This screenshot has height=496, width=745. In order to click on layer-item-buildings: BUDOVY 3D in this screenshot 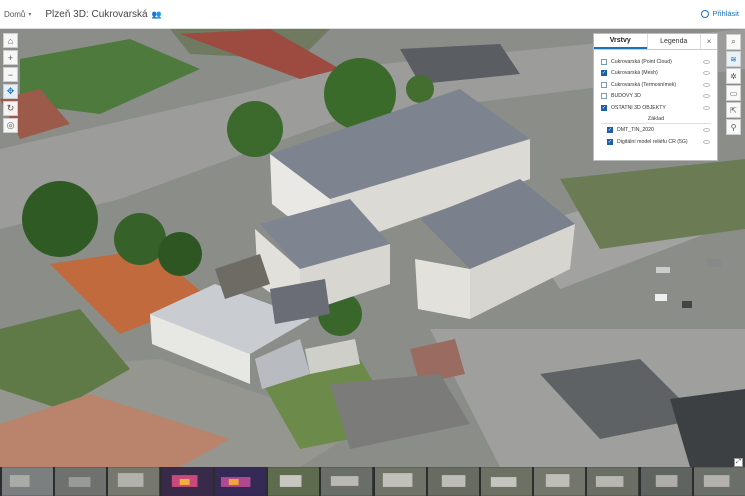, I will do `click(656, 97)`.